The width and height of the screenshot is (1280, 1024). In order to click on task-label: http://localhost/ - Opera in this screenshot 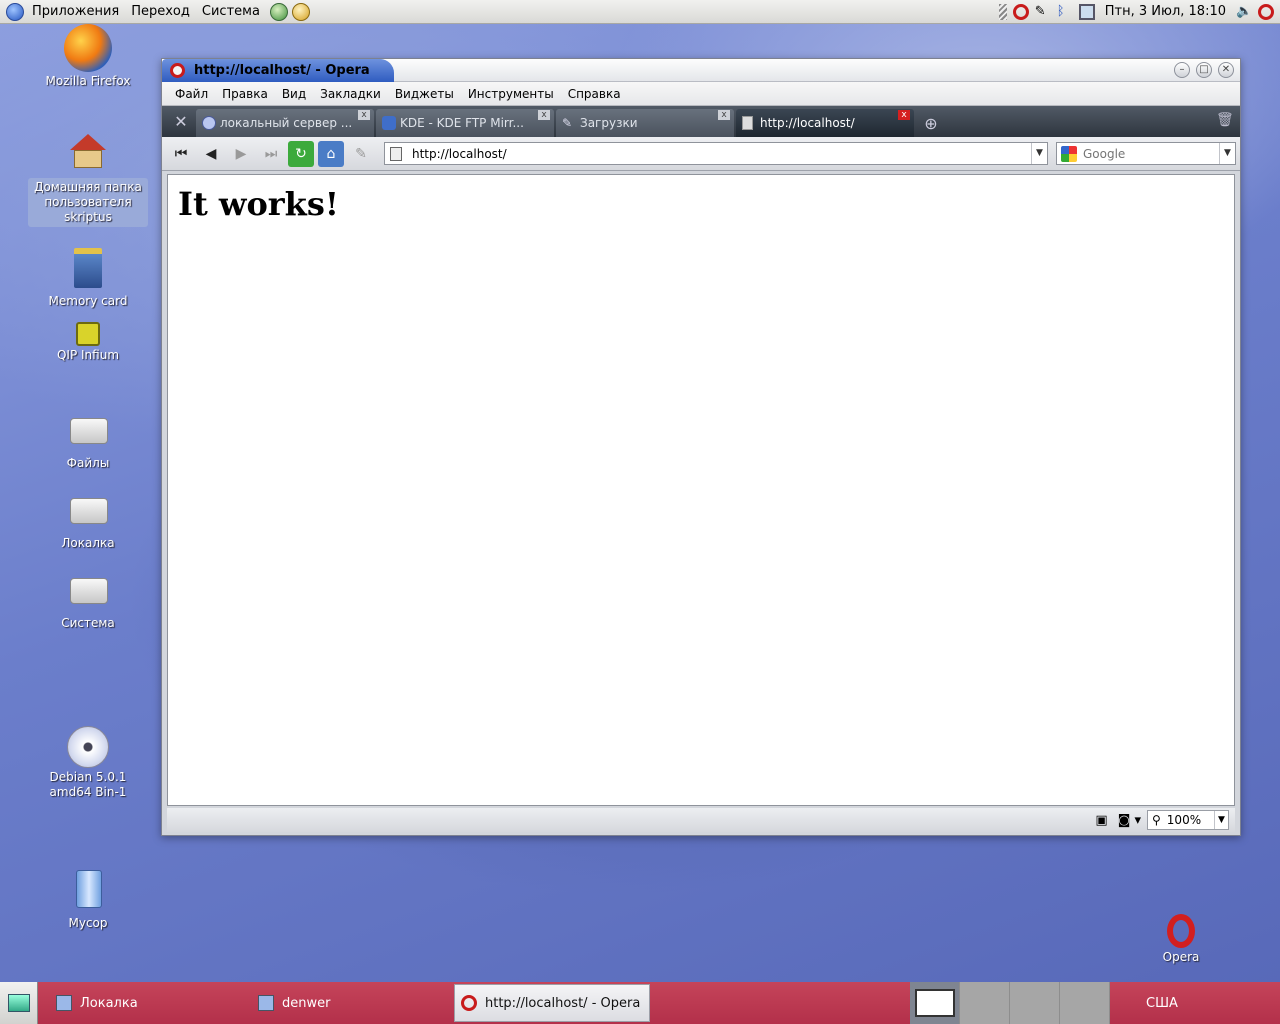, I will do `click(563, 1003)`.